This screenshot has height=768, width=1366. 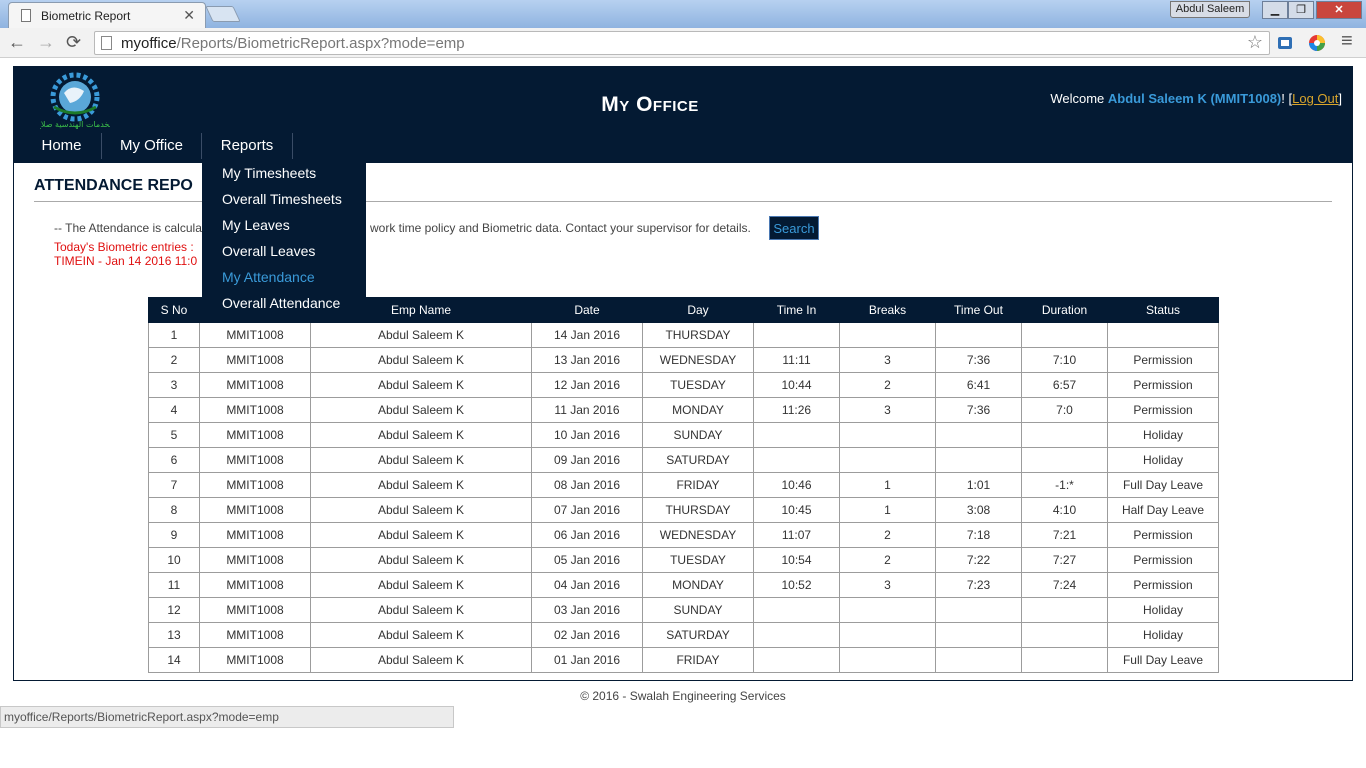 I want to click on search-button: Search, so click(x=794, y=228).